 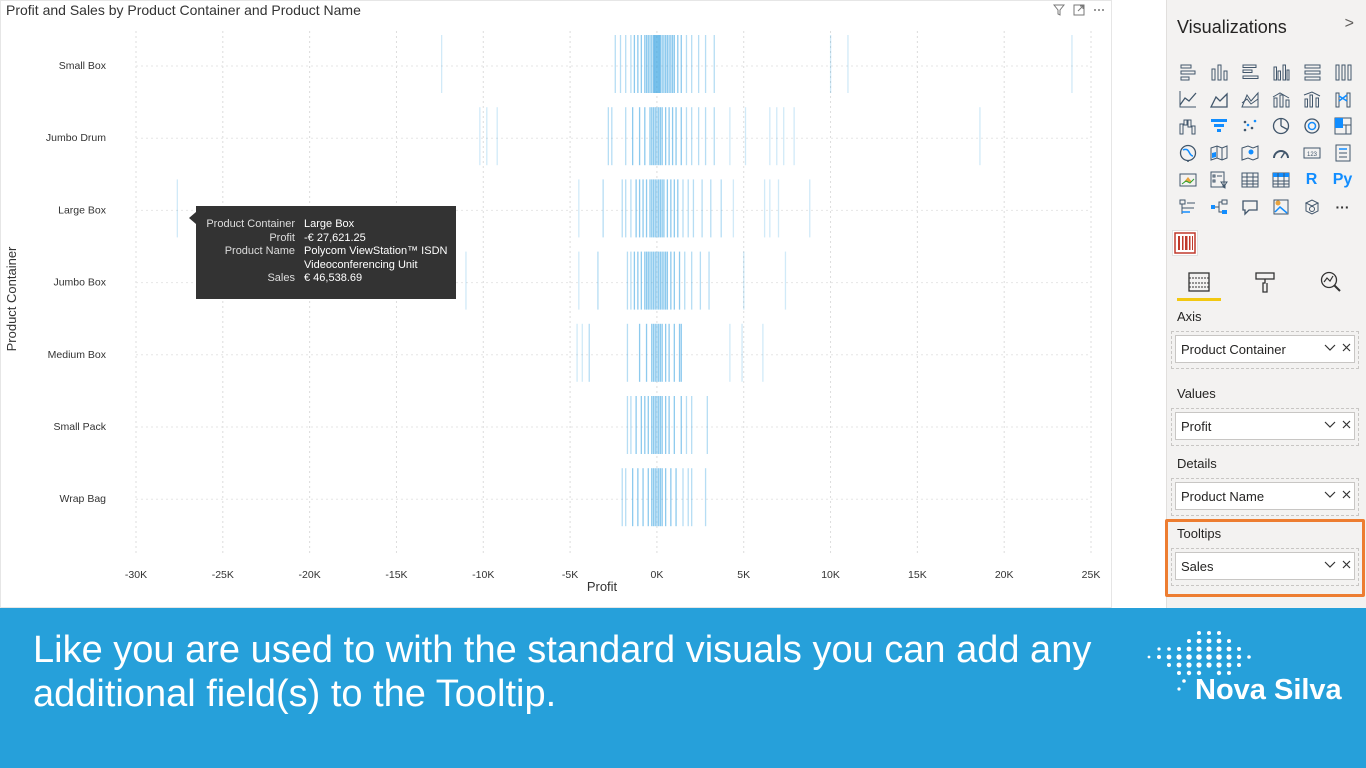 I want to click on line-chart-icon, so click(x=1187, y=98).